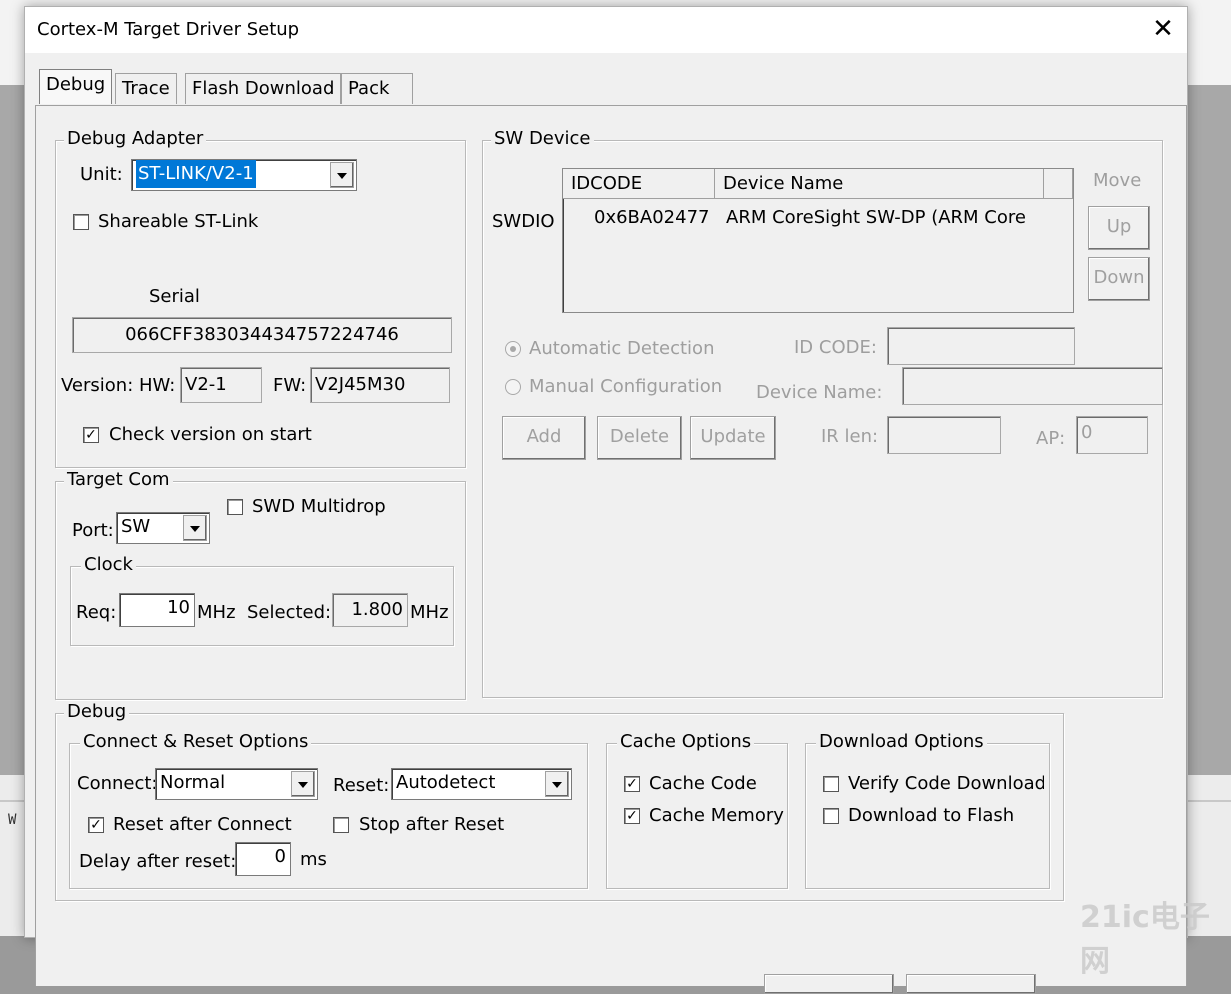 This screenshot has height=994, width=1231. Describe the element at coordinates (1058, 184) in the screenshot. I see `extra-column-header` at that location.